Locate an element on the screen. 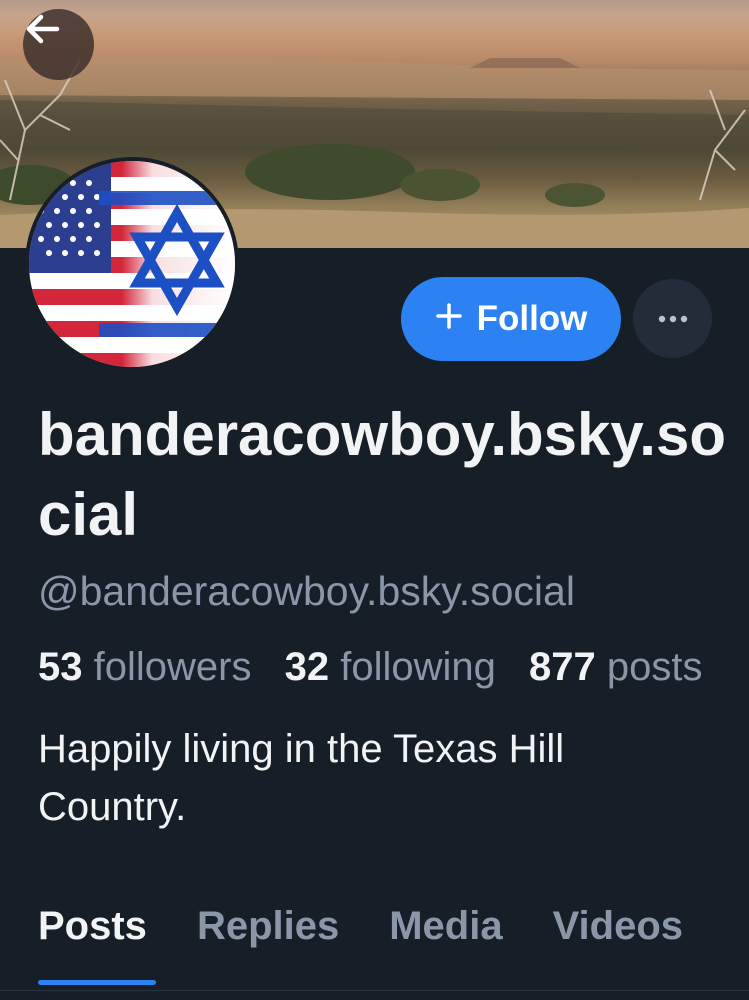 The width and height of the screenshot is (749, 1000). active-tab-indicator is located at coordinates (97, 982).